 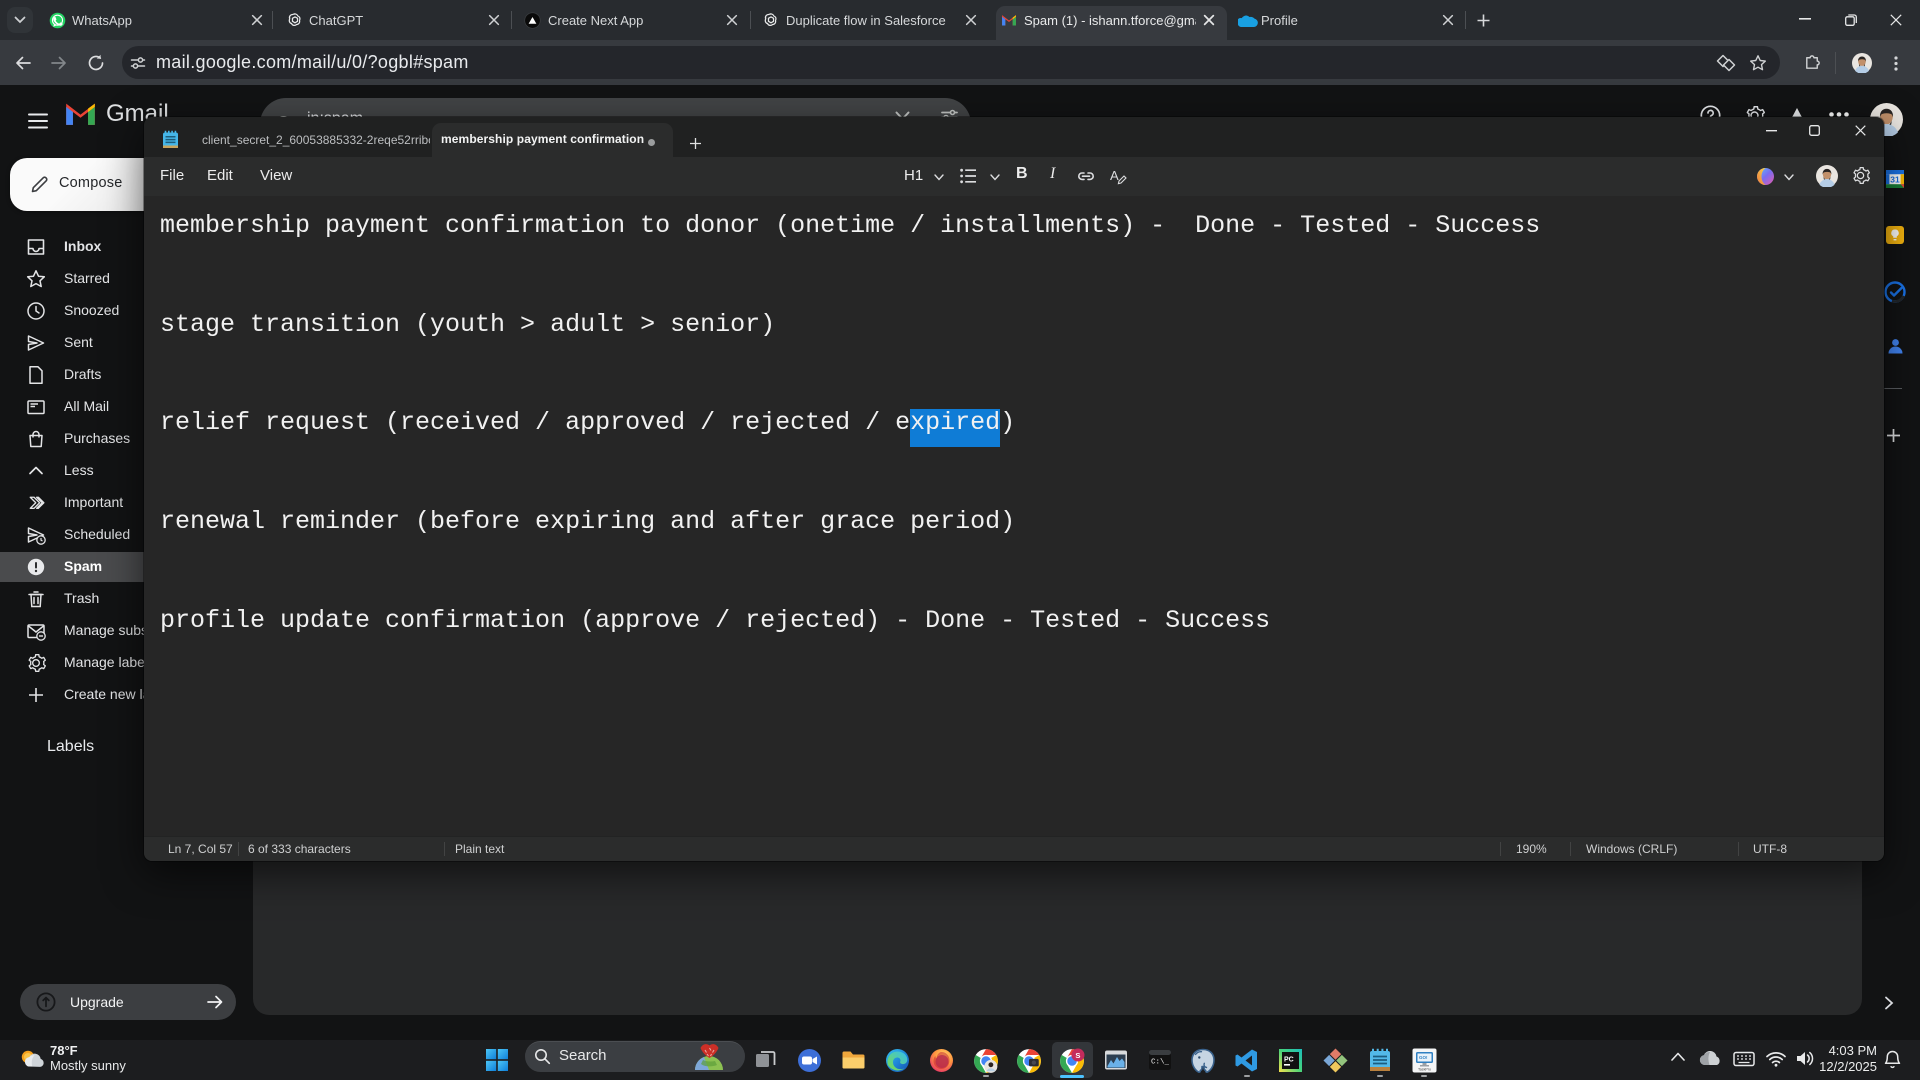 I want to click on svg-text: 31, so click(x=1895, y=179).